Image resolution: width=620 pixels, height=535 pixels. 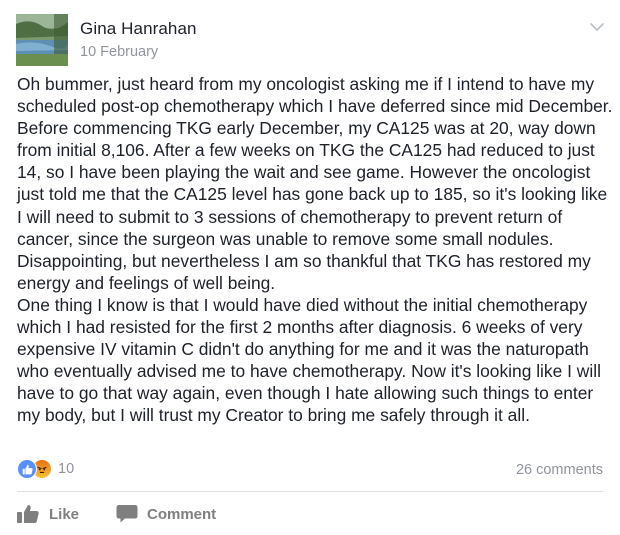 What do you see at coordinates (66, 469) in the screenshot?
I see `reaction-count: 10` at bounding box center [66, 469].